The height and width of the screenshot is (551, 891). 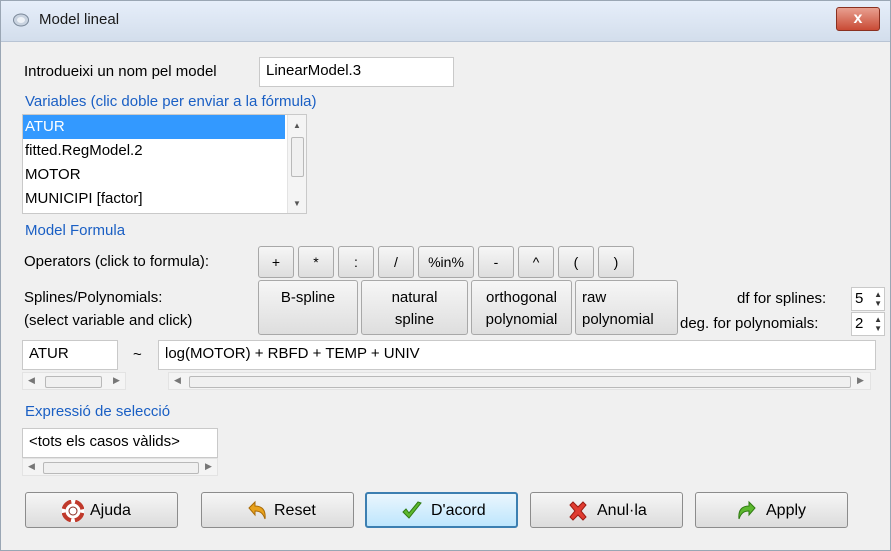 I want to click on operator-divide-button: /, so click(x=396, y=262).